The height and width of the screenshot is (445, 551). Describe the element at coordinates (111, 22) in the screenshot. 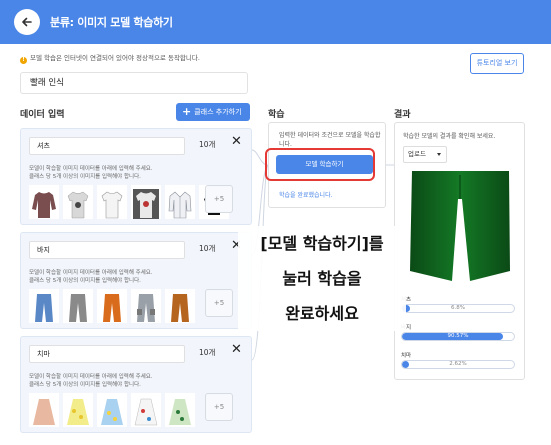

I see `page-title: 분류: 이미지 모델 학습하기` at that location.